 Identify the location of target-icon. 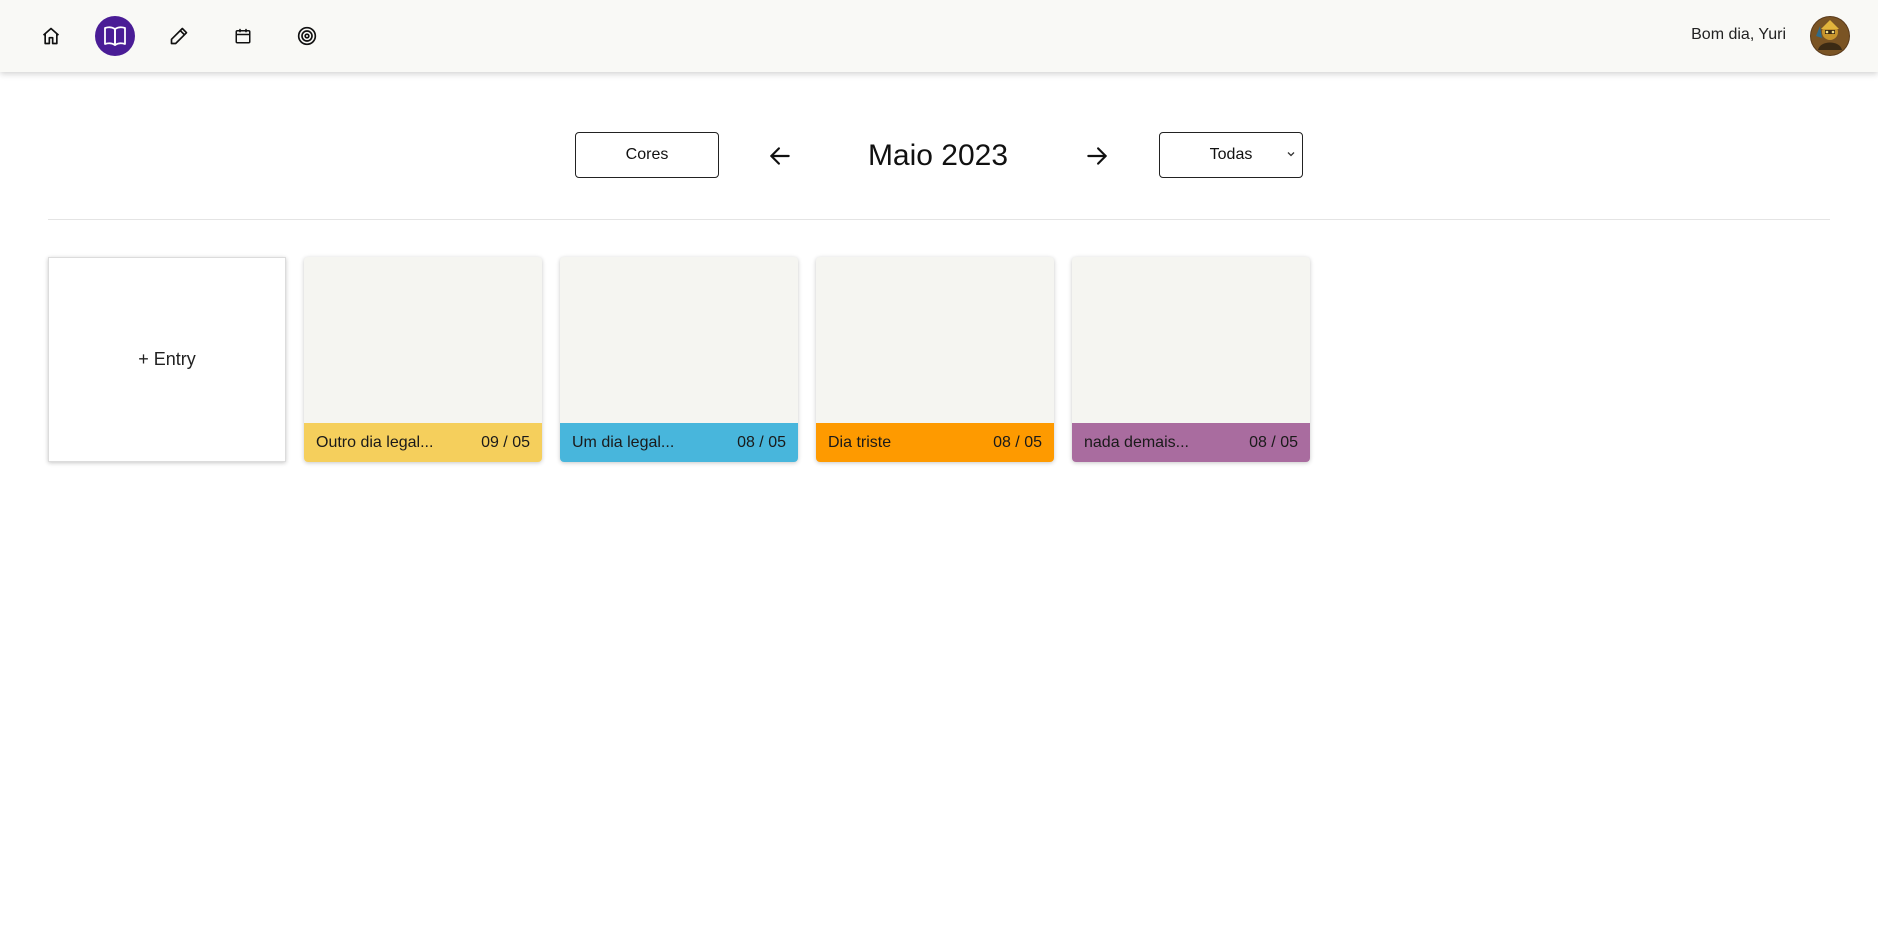
(307, 36).